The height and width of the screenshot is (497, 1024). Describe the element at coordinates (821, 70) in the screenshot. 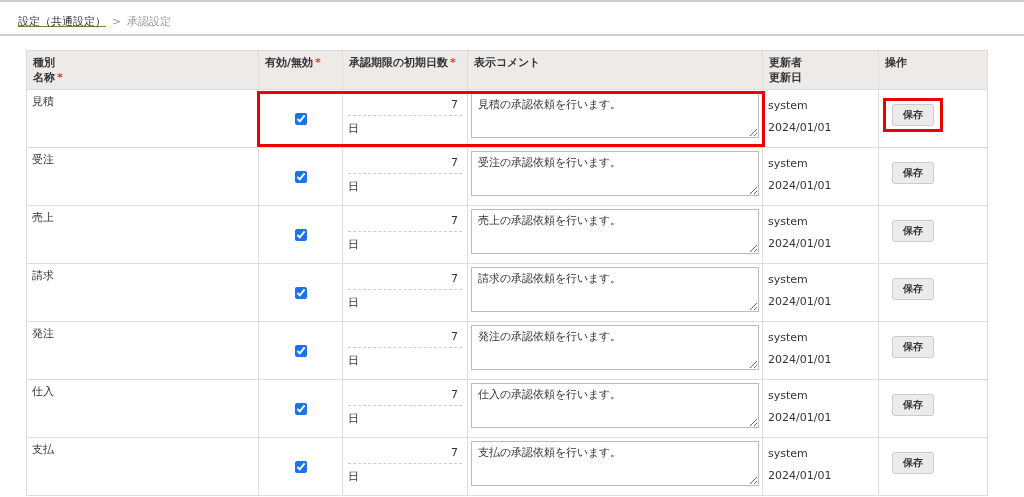

I see `column-header: 更新者 更新日` at that location.